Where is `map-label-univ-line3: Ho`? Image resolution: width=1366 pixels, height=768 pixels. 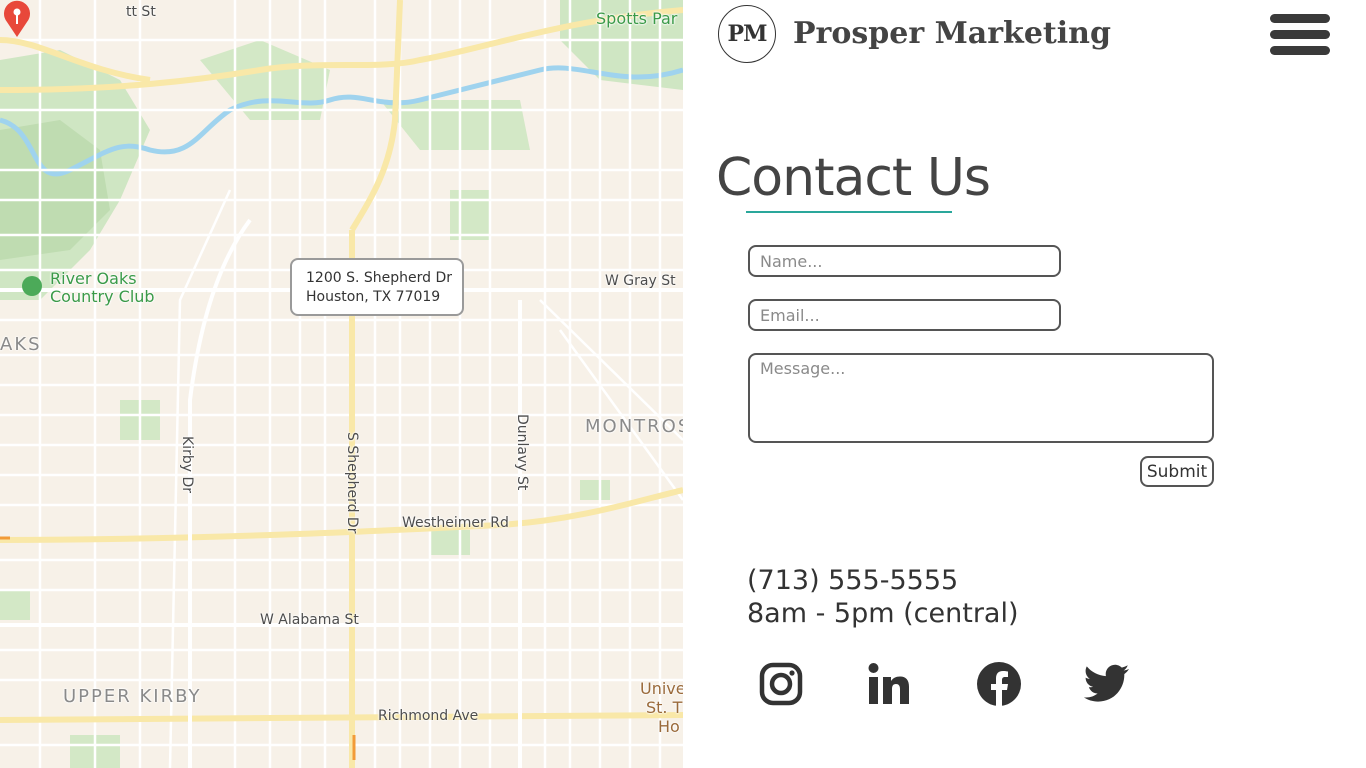
map-label-univ-line3: Ho is located at coordinates (669, 726).